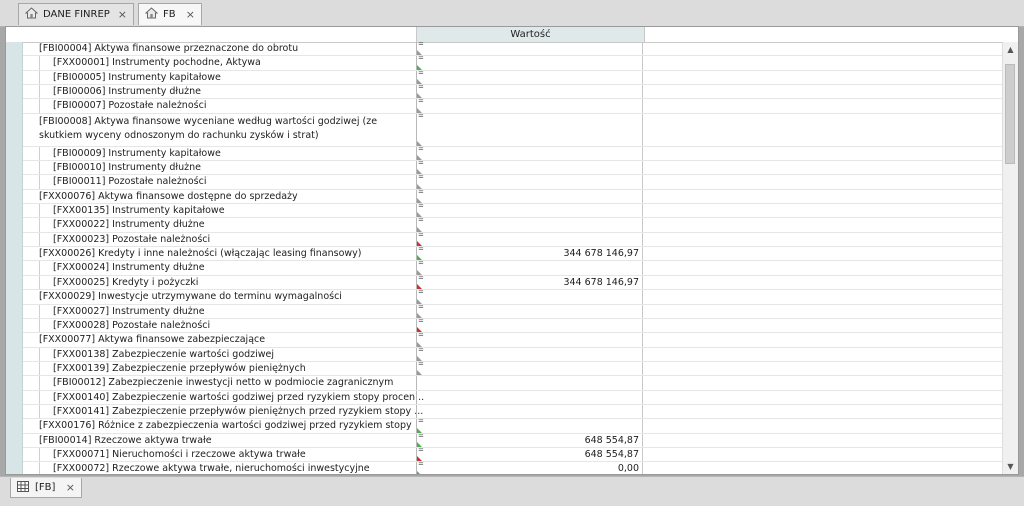 Image resolution: width=1024 pixels, height=506 pixels. I want to click on value-cell: = 0,00, so click(529, 467).